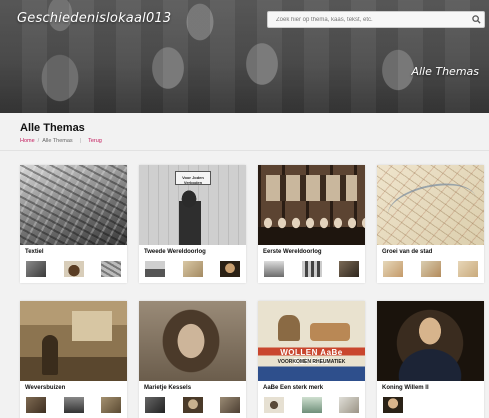 The height and width of the screenshot is (418, 489). I want to click on card-title: Textiel, so click(73, 251).